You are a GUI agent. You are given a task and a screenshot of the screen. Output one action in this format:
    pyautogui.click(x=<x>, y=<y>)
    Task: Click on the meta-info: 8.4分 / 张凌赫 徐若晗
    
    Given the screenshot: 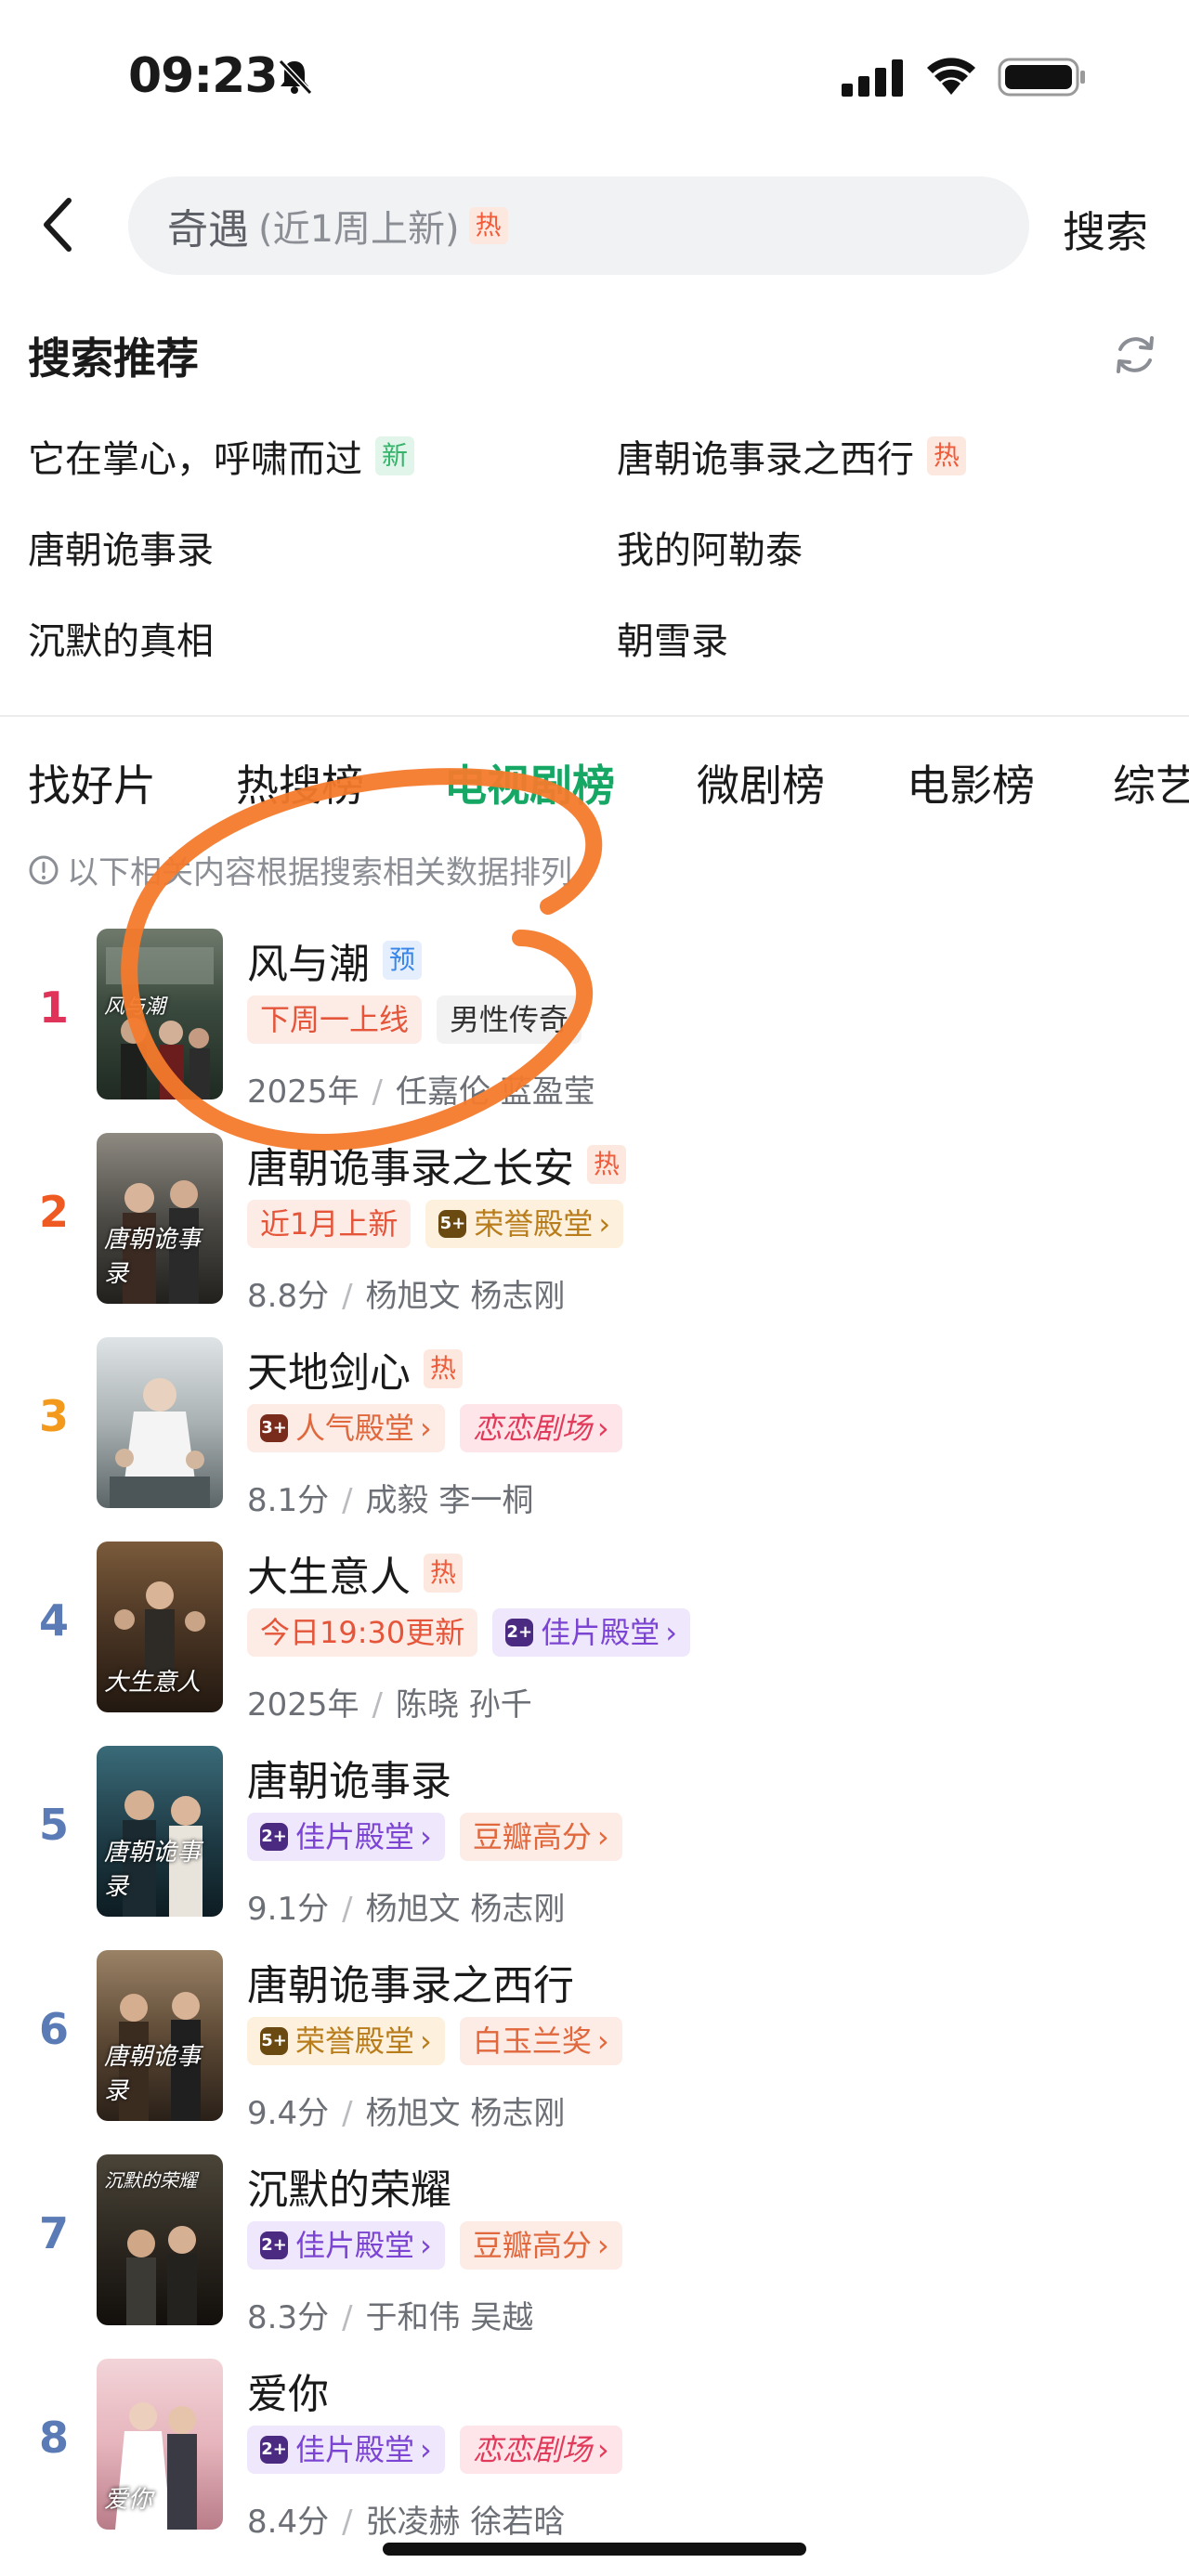 What is the action you would take?
    pyautogui.click(x=406, y=2522)
    